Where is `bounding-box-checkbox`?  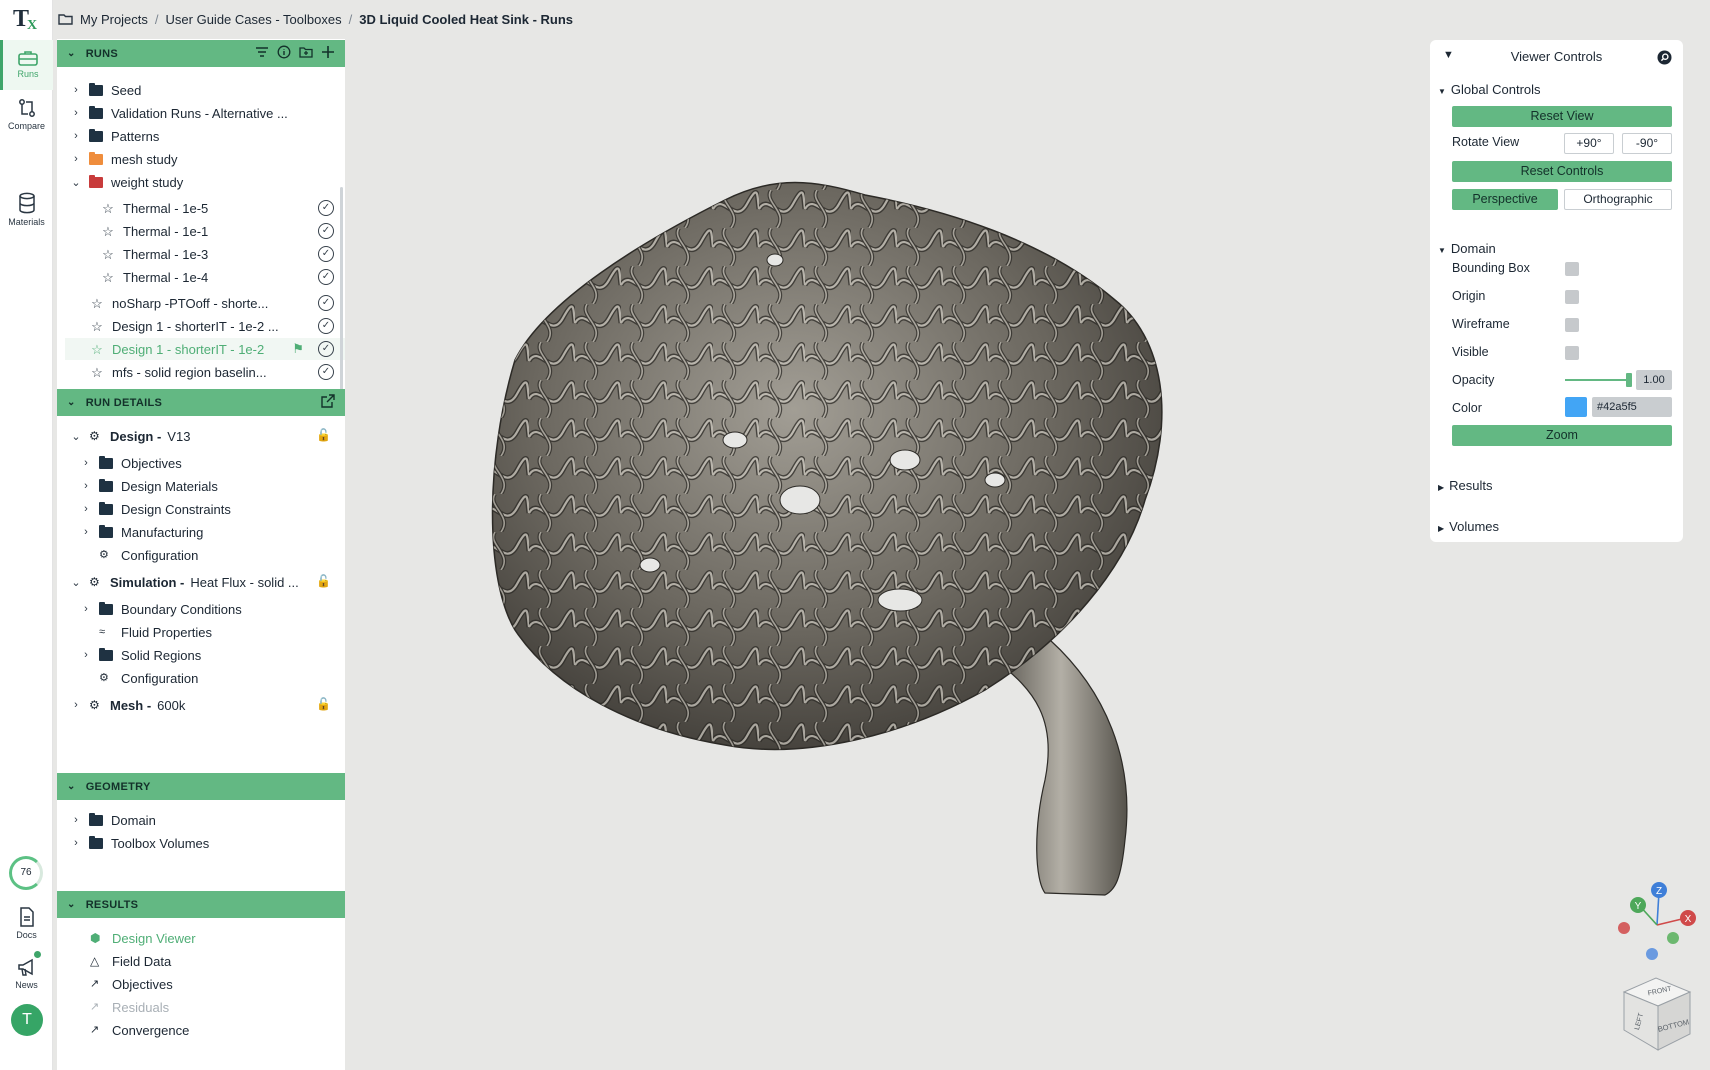
bounding-box-checkbox is located at coordinates (1572, 269).